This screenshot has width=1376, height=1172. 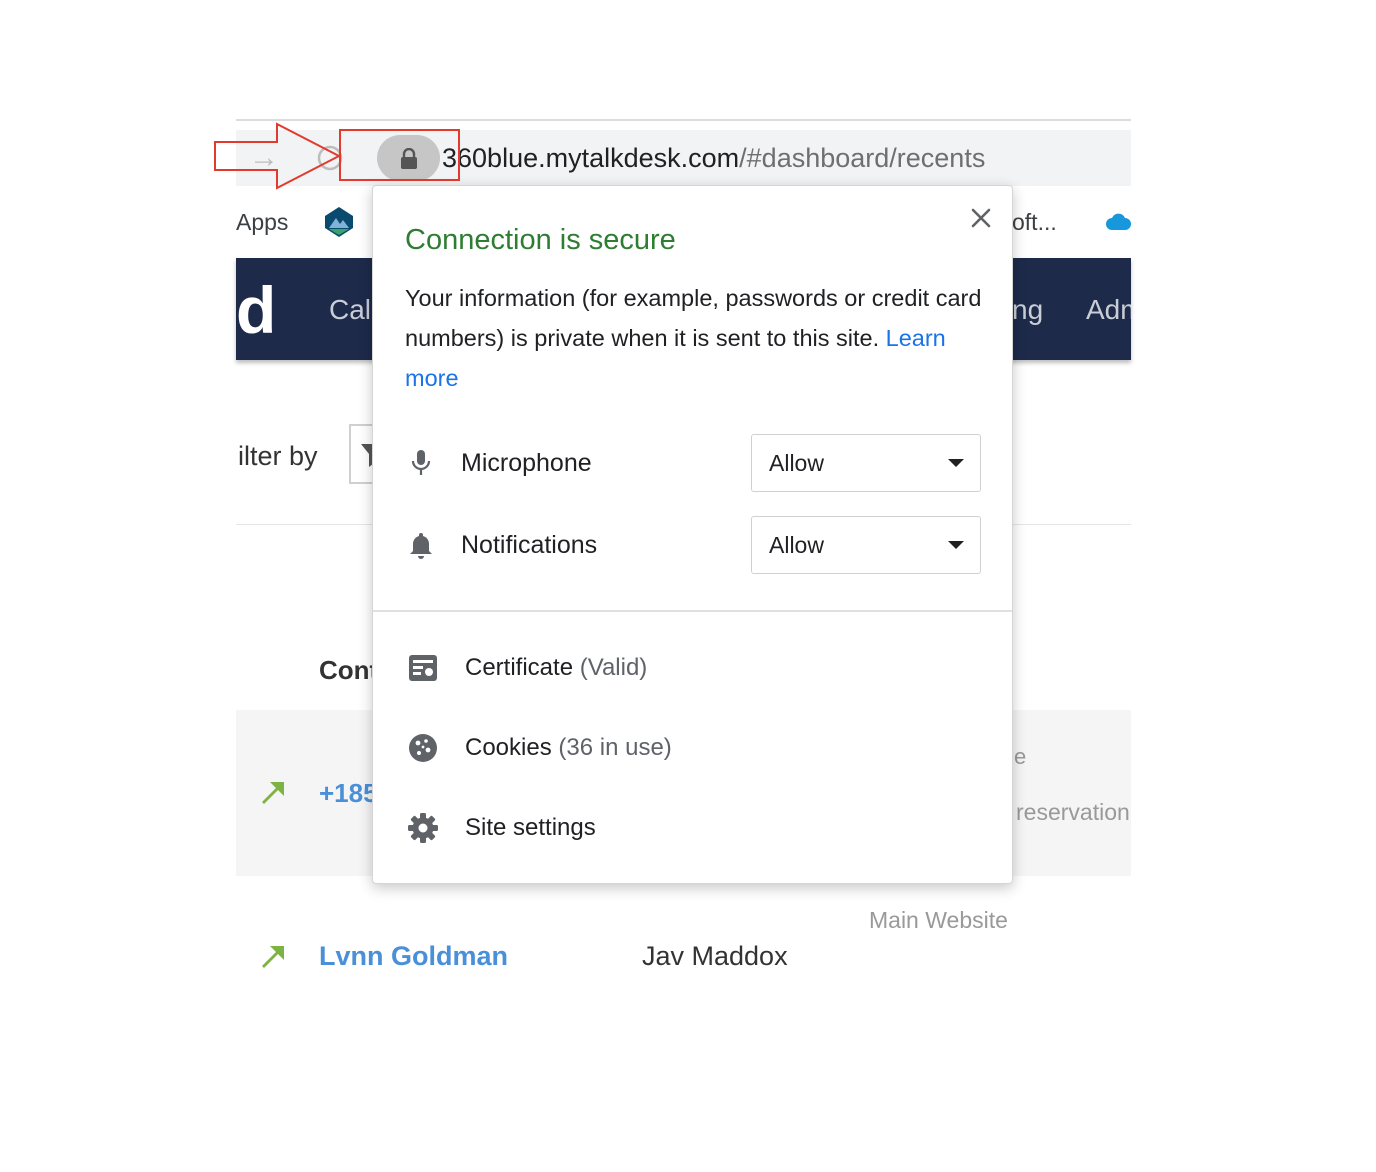 What do you see at coordinates (423, 828) in the screenshot?
I see `gear-icon` at bounding box center [423, 828].